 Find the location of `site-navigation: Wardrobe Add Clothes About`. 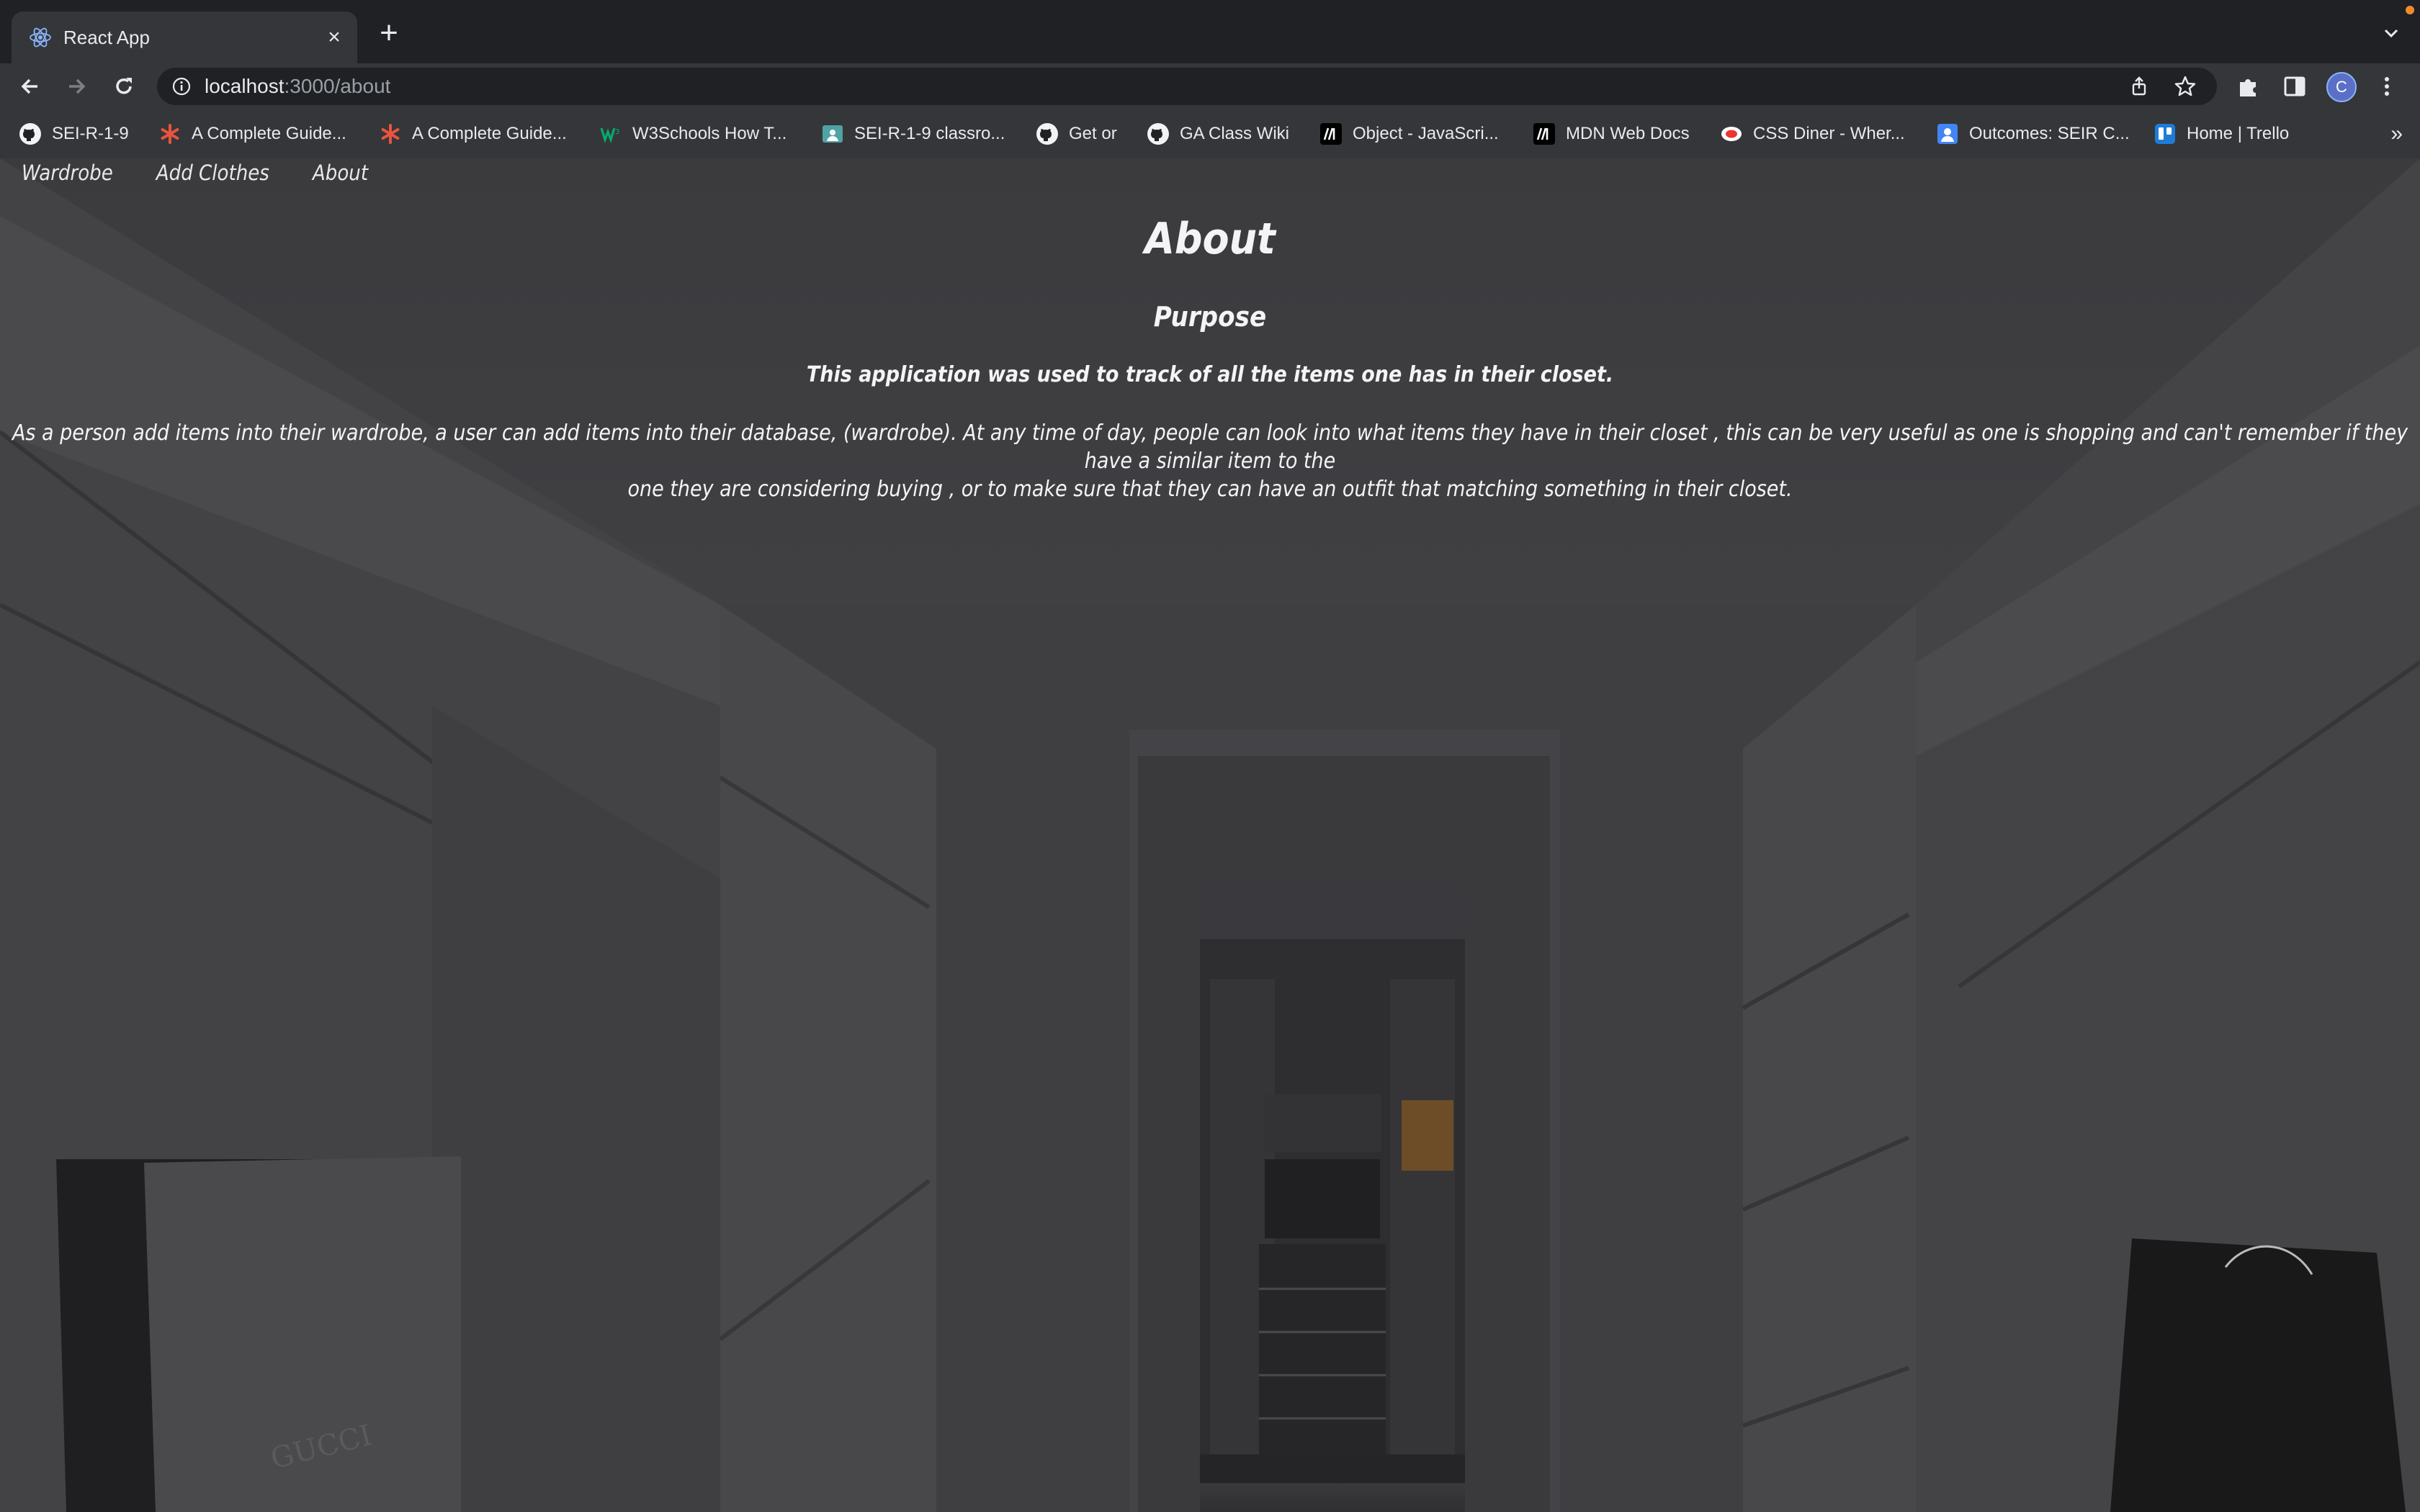

site-navigation: Wardrobe Add Clothes About is located at coordinates (195, 178).